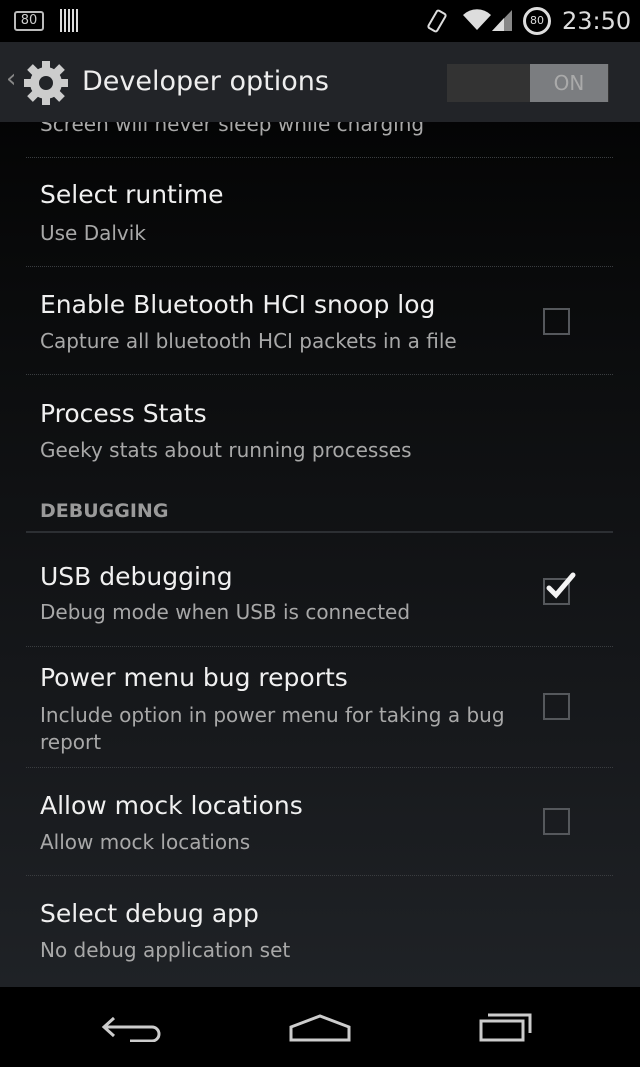 The width and height of the screenshot is (640, 1067). I want to click on clock: 23:50, so click(597, 21).